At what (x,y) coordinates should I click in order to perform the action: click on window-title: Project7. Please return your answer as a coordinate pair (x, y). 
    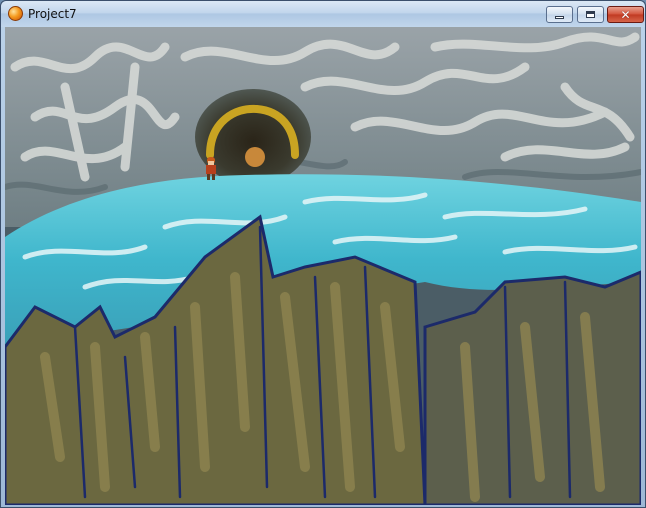
    Looking at the image, I should click on (52, 14).